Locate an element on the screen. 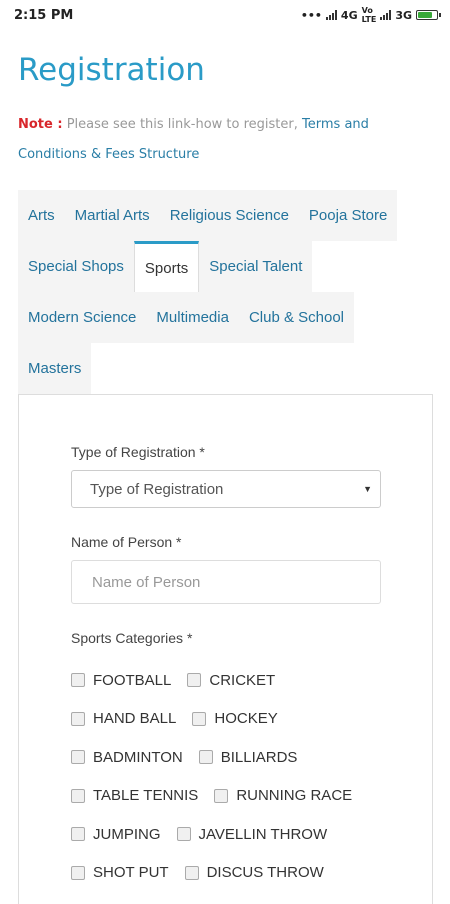 The height and width of the screenshot is (904, 450). tab-masters: Masters is located at coordinates (55, 368).